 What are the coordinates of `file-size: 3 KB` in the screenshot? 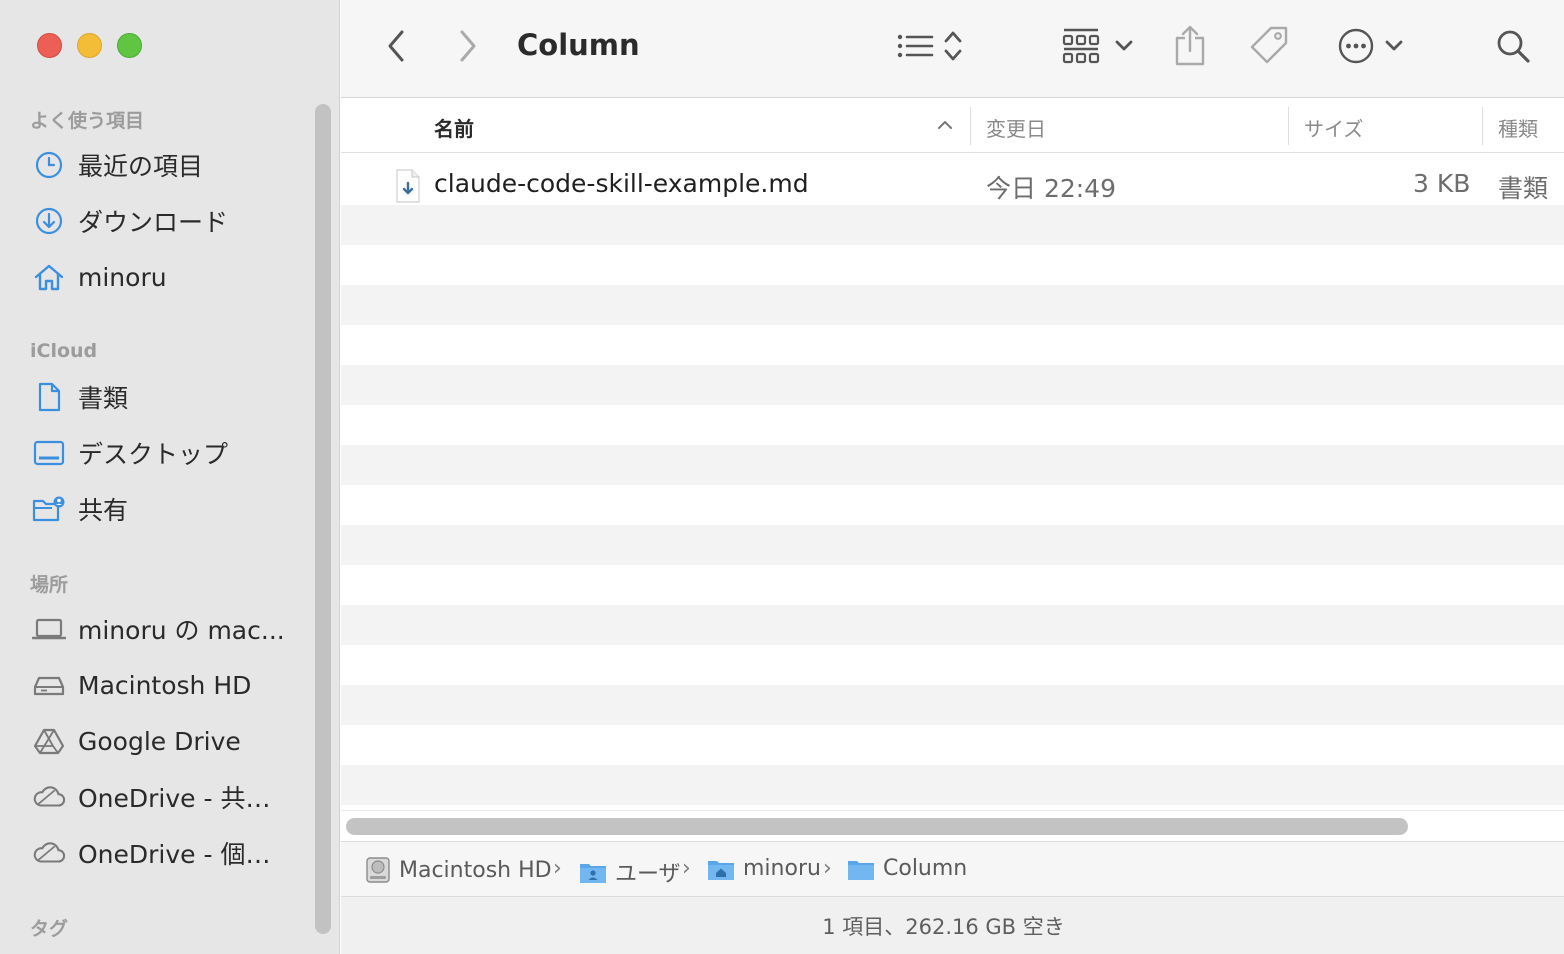 It's located at (1442, 183).